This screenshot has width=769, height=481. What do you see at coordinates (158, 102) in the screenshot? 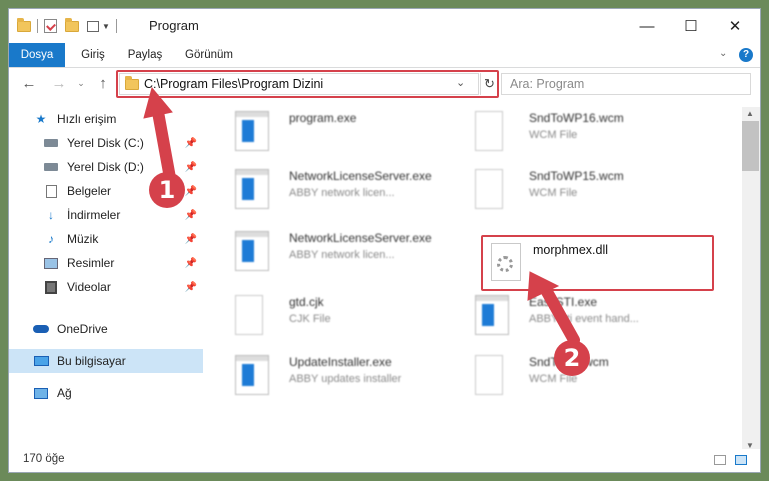
I see `arrow-1-head` at bounding box center [158, 102].